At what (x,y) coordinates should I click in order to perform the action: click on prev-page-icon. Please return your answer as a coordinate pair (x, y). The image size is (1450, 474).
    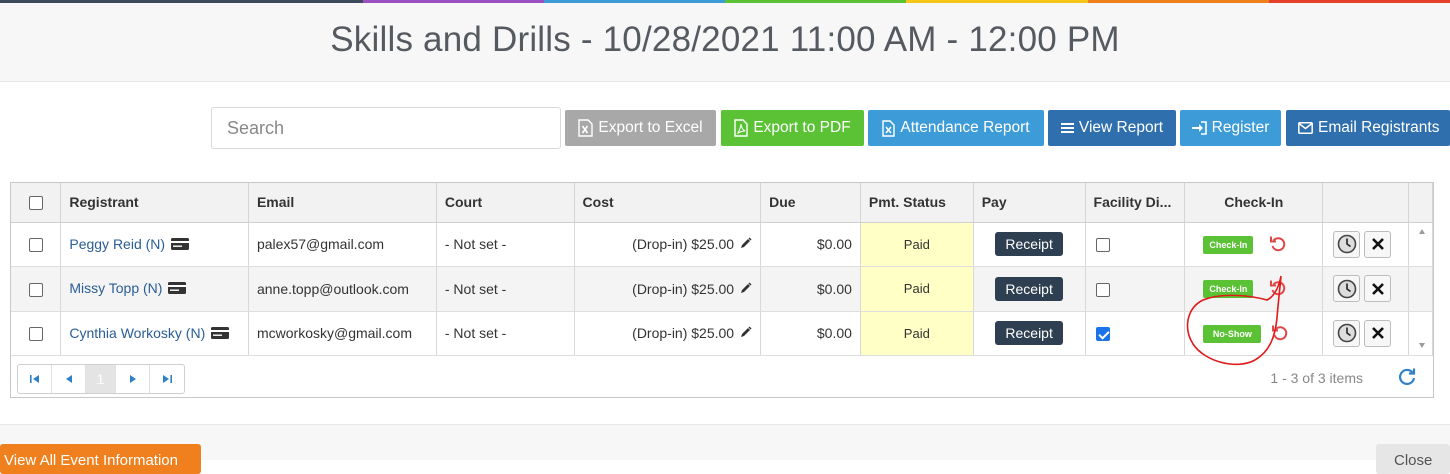
    Looking at the image, I should click on (69, 379).